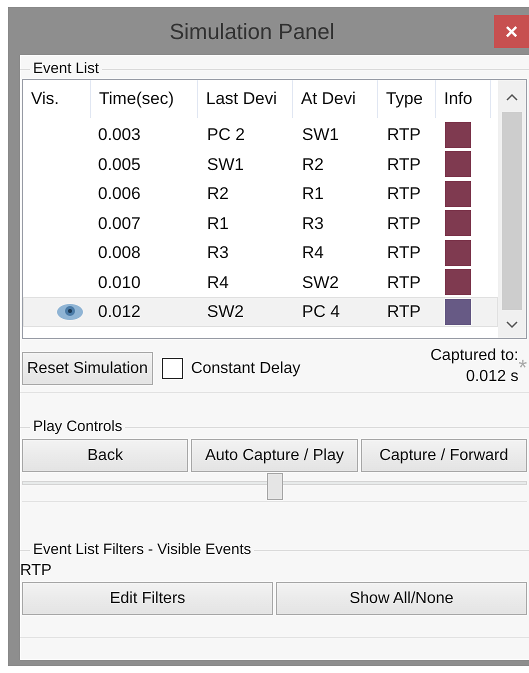 The height and width of the screenshot is (673, 529). What do you see at coordinates (321, 312) in the screenshot?
I see `table-cell-text: PC 4` at bounding box center [321, 312].